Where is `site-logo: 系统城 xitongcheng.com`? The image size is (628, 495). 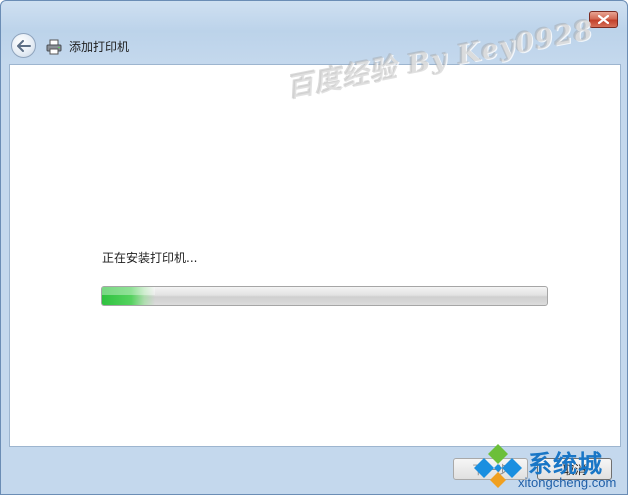
site-logo: 系统城 xitongcheng.com is located at coordinates (549, 466).